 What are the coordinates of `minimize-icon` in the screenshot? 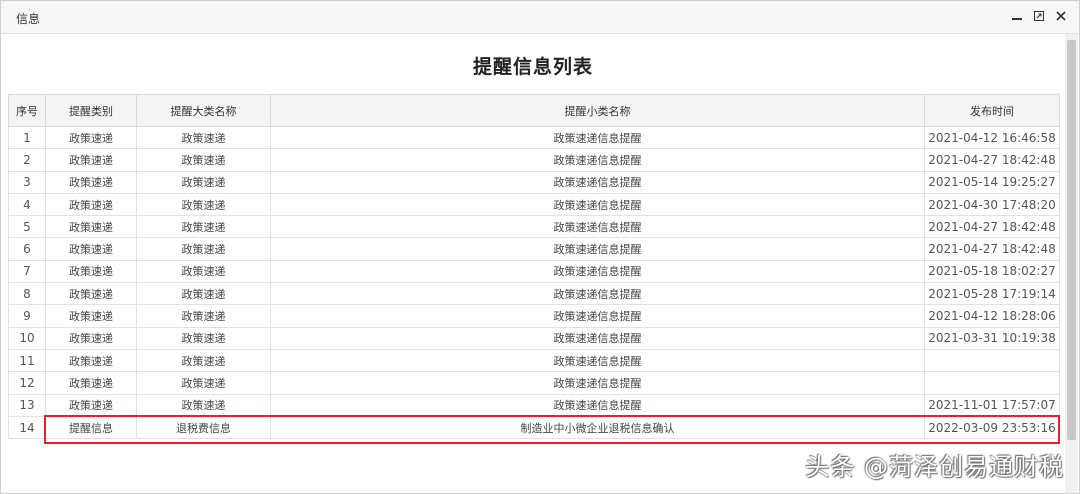 It's located at (1017, 16).